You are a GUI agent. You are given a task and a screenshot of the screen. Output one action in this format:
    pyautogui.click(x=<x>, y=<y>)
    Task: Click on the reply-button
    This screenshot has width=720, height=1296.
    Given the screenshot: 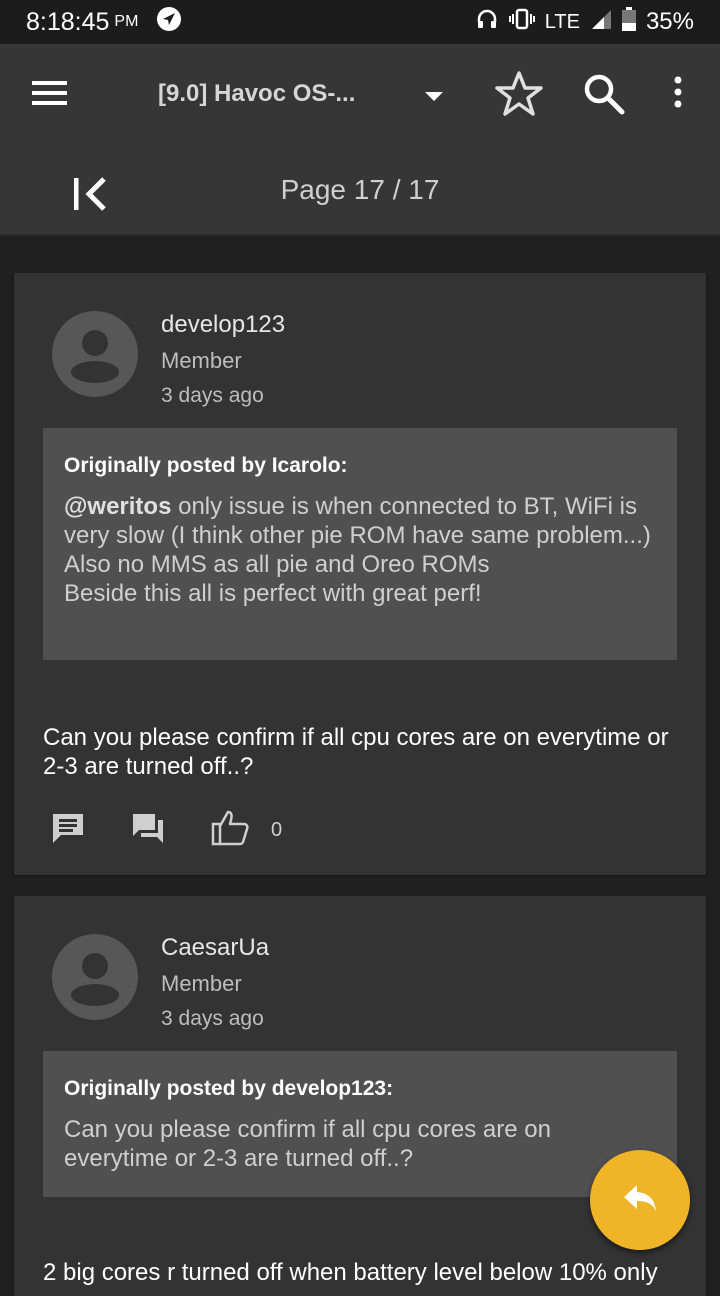 What is the action you would take?
    pyautogui.click(x=640, y=1200)
    